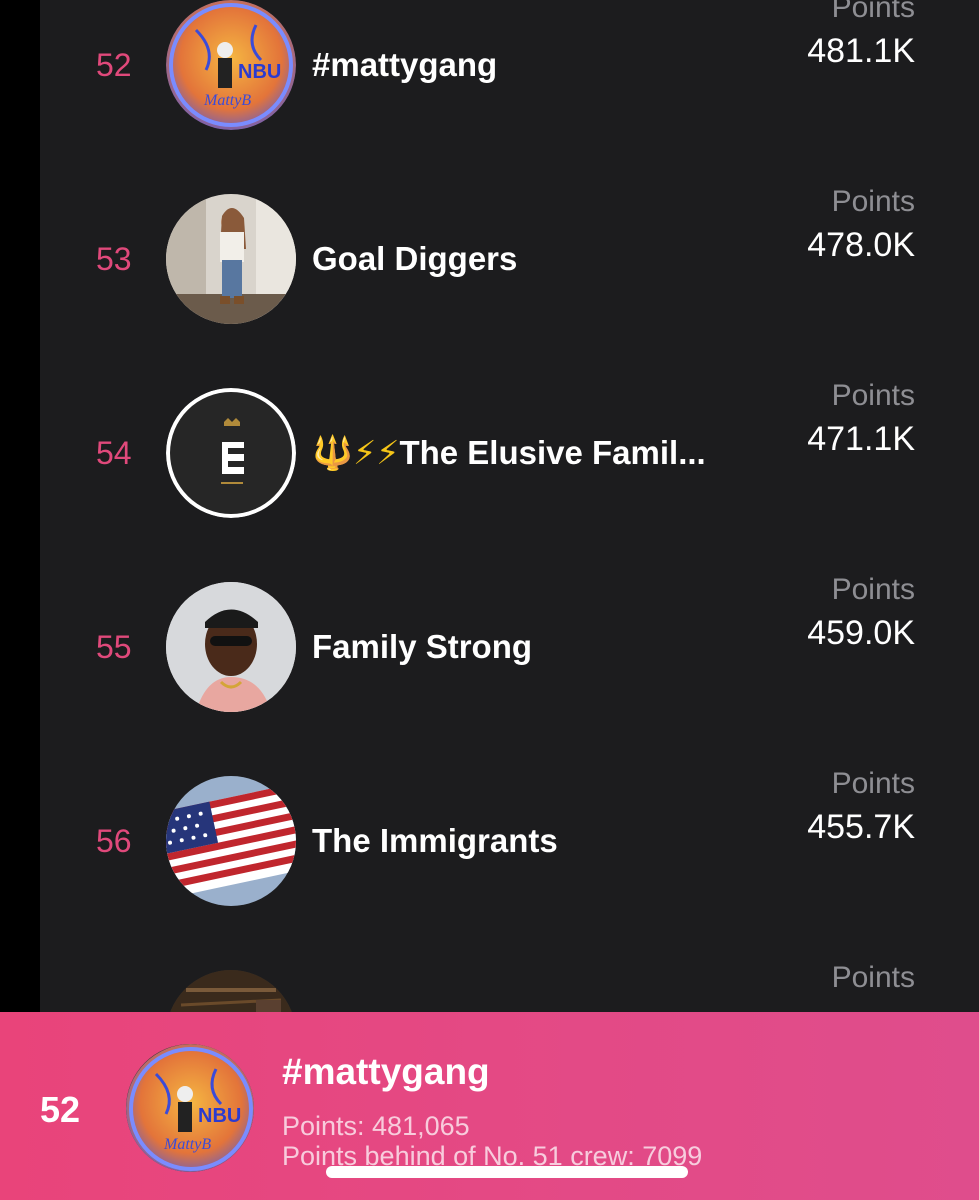  Describe the element at coordinates (114, 453) in the screenshot. I see `rank-number: 54` at that location.